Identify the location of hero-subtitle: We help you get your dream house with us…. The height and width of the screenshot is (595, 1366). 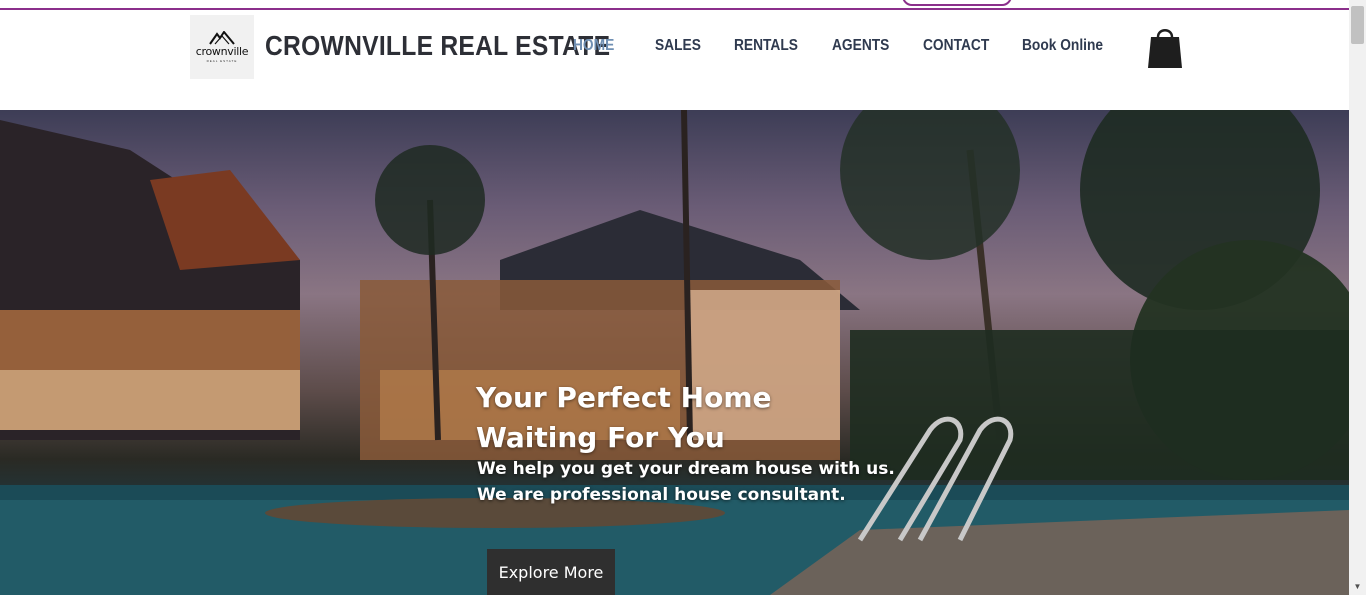
(686, 482).